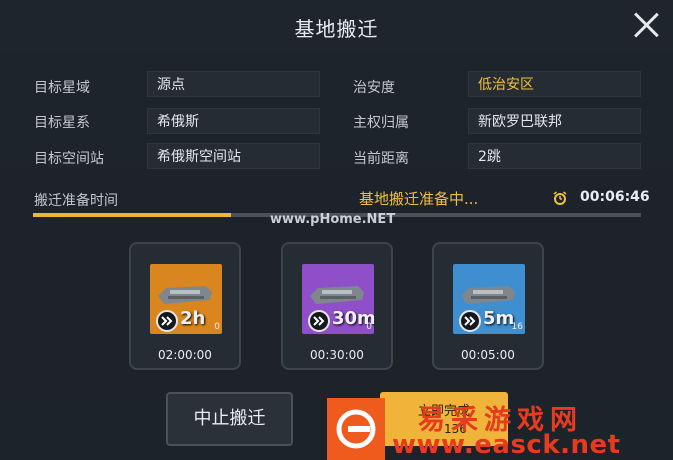 The width and height of the screenshot is (673, 460). I want to click on speedup-count: 16, so click(517, 327).